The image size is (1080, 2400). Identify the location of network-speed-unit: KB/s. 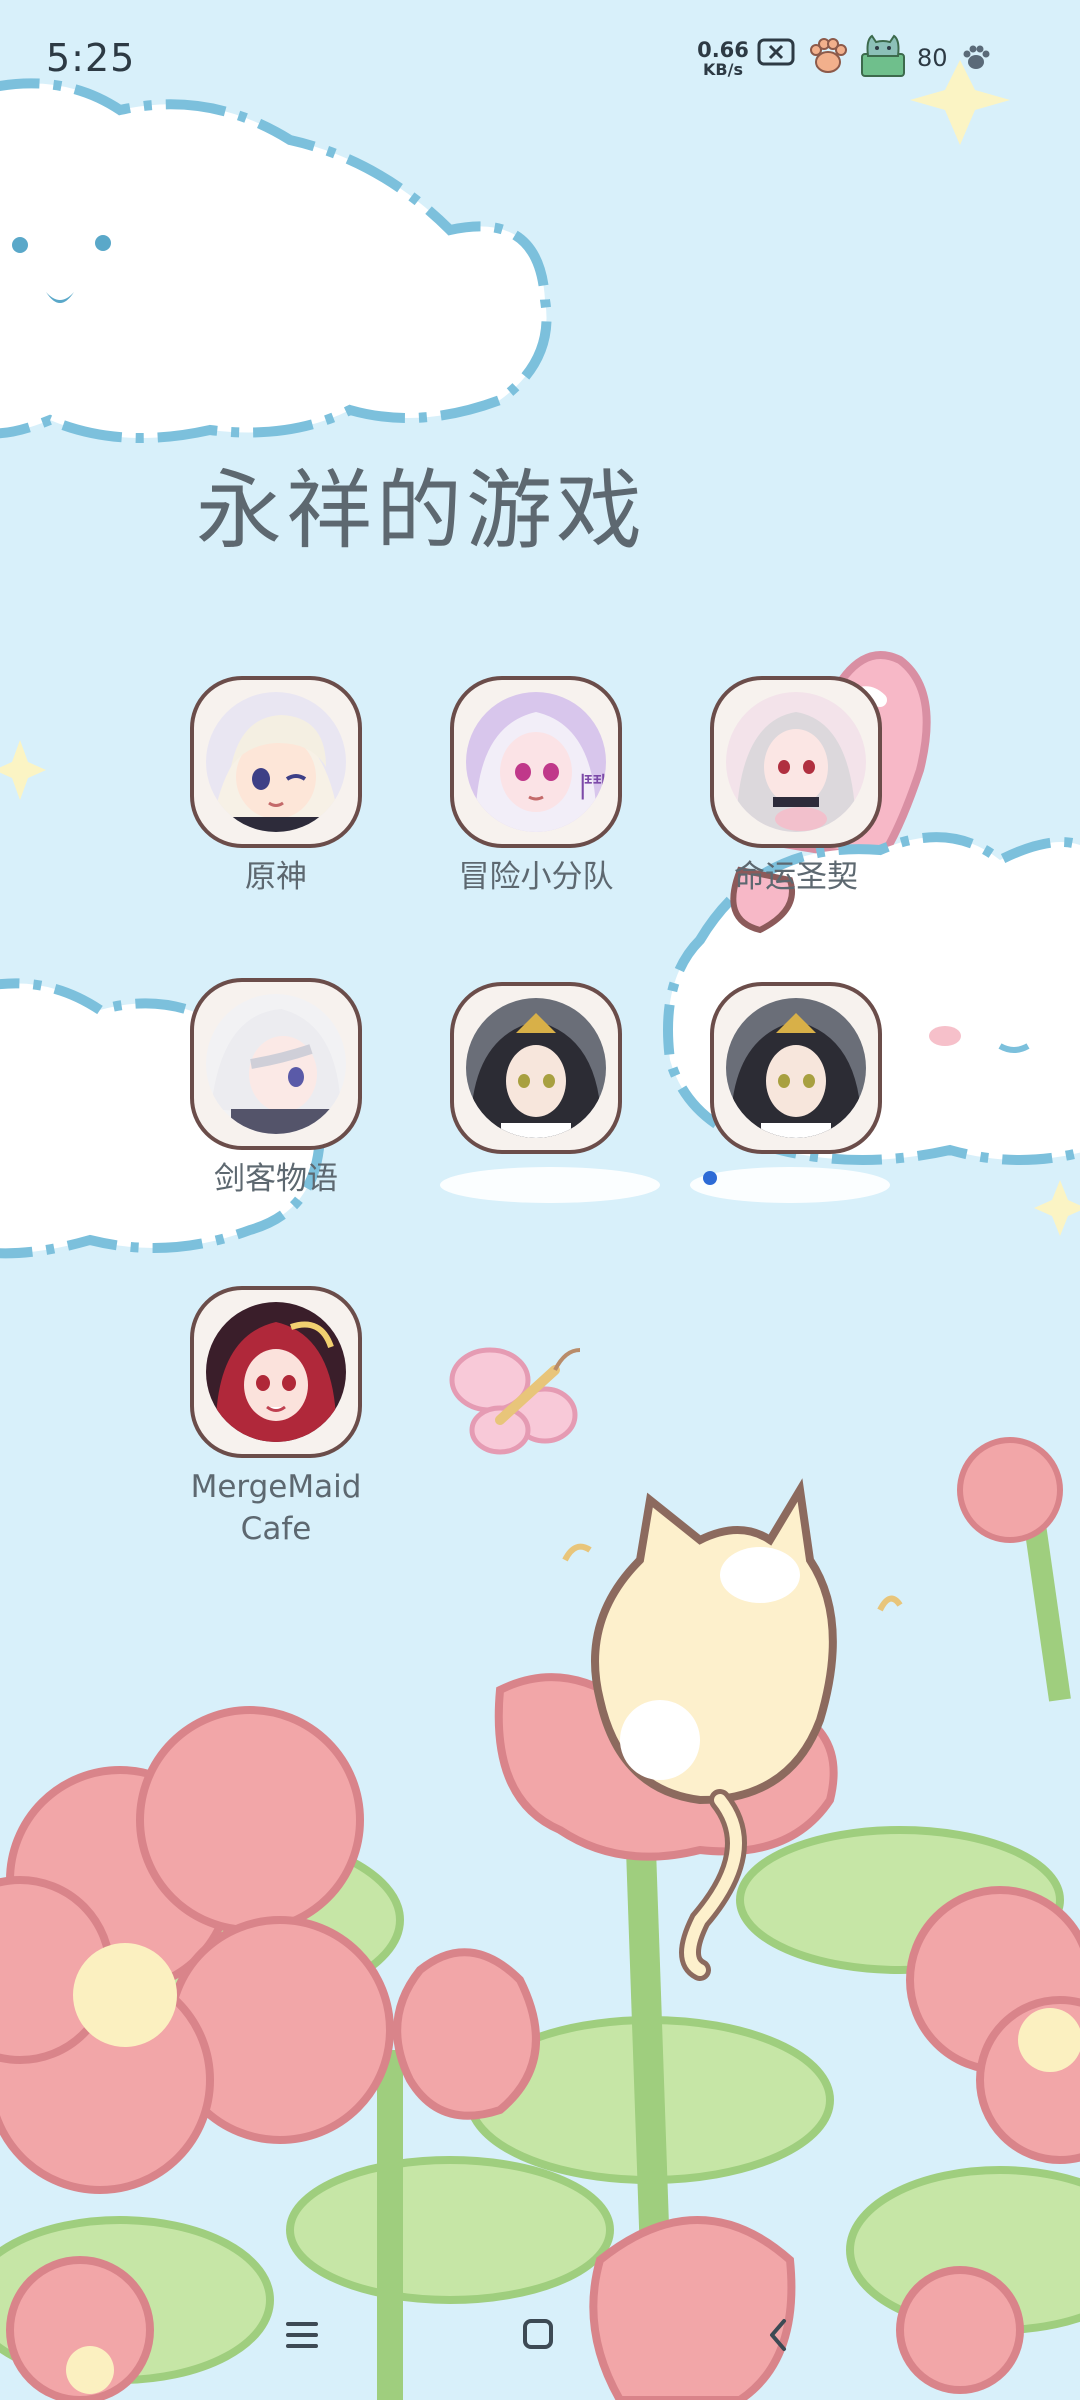
(723, 69).